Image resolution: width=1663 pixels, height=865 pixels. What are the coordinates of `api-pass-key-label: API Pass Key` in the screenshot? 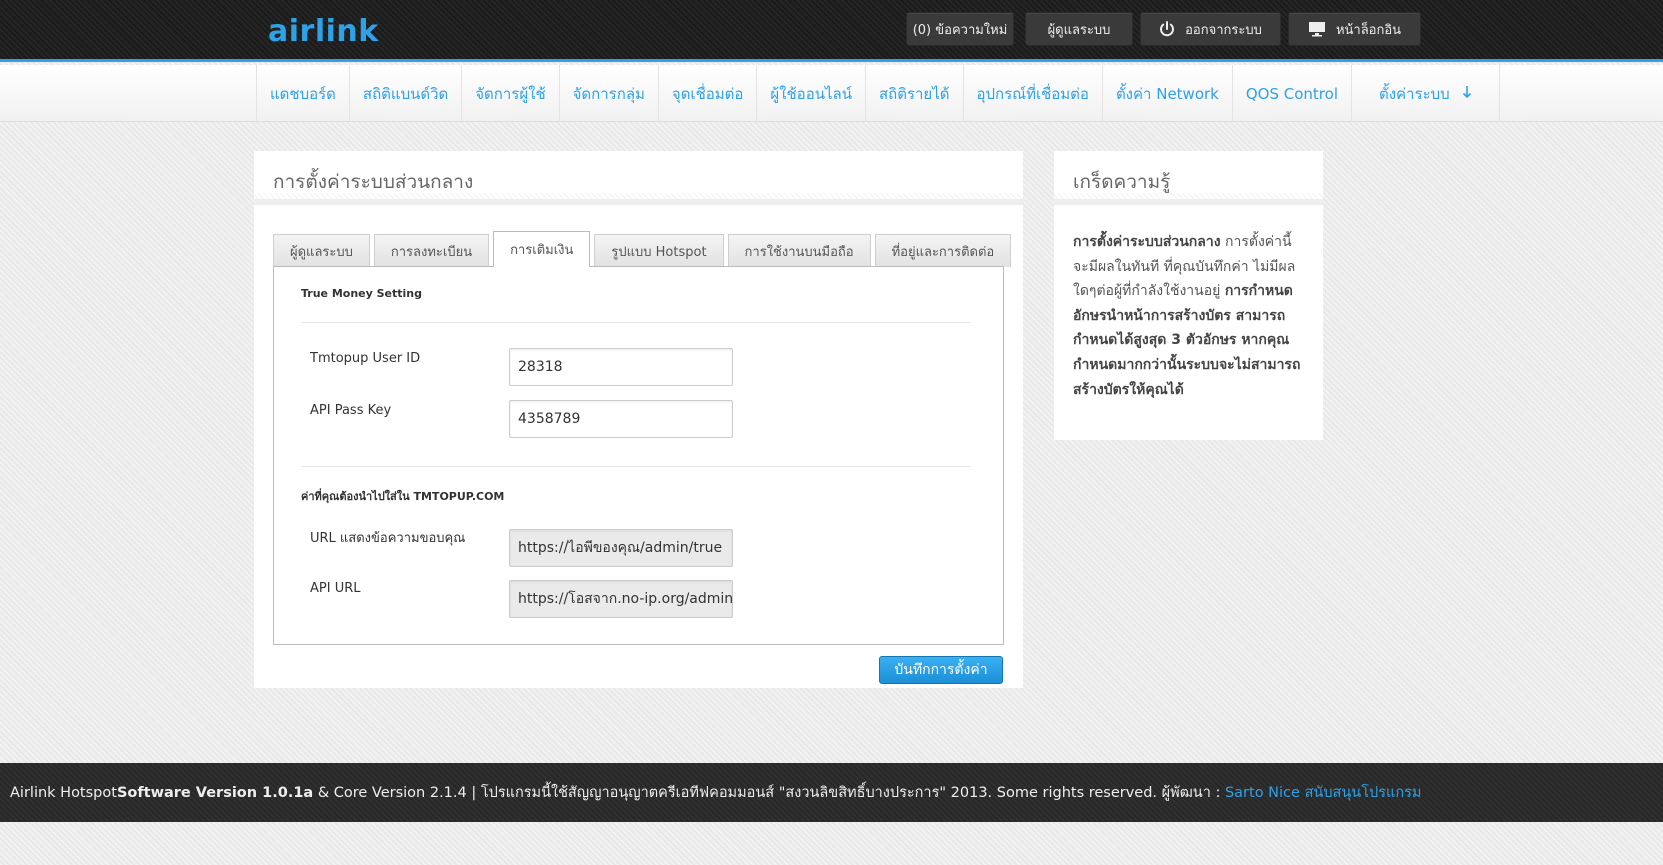 It's located at (351, 410).